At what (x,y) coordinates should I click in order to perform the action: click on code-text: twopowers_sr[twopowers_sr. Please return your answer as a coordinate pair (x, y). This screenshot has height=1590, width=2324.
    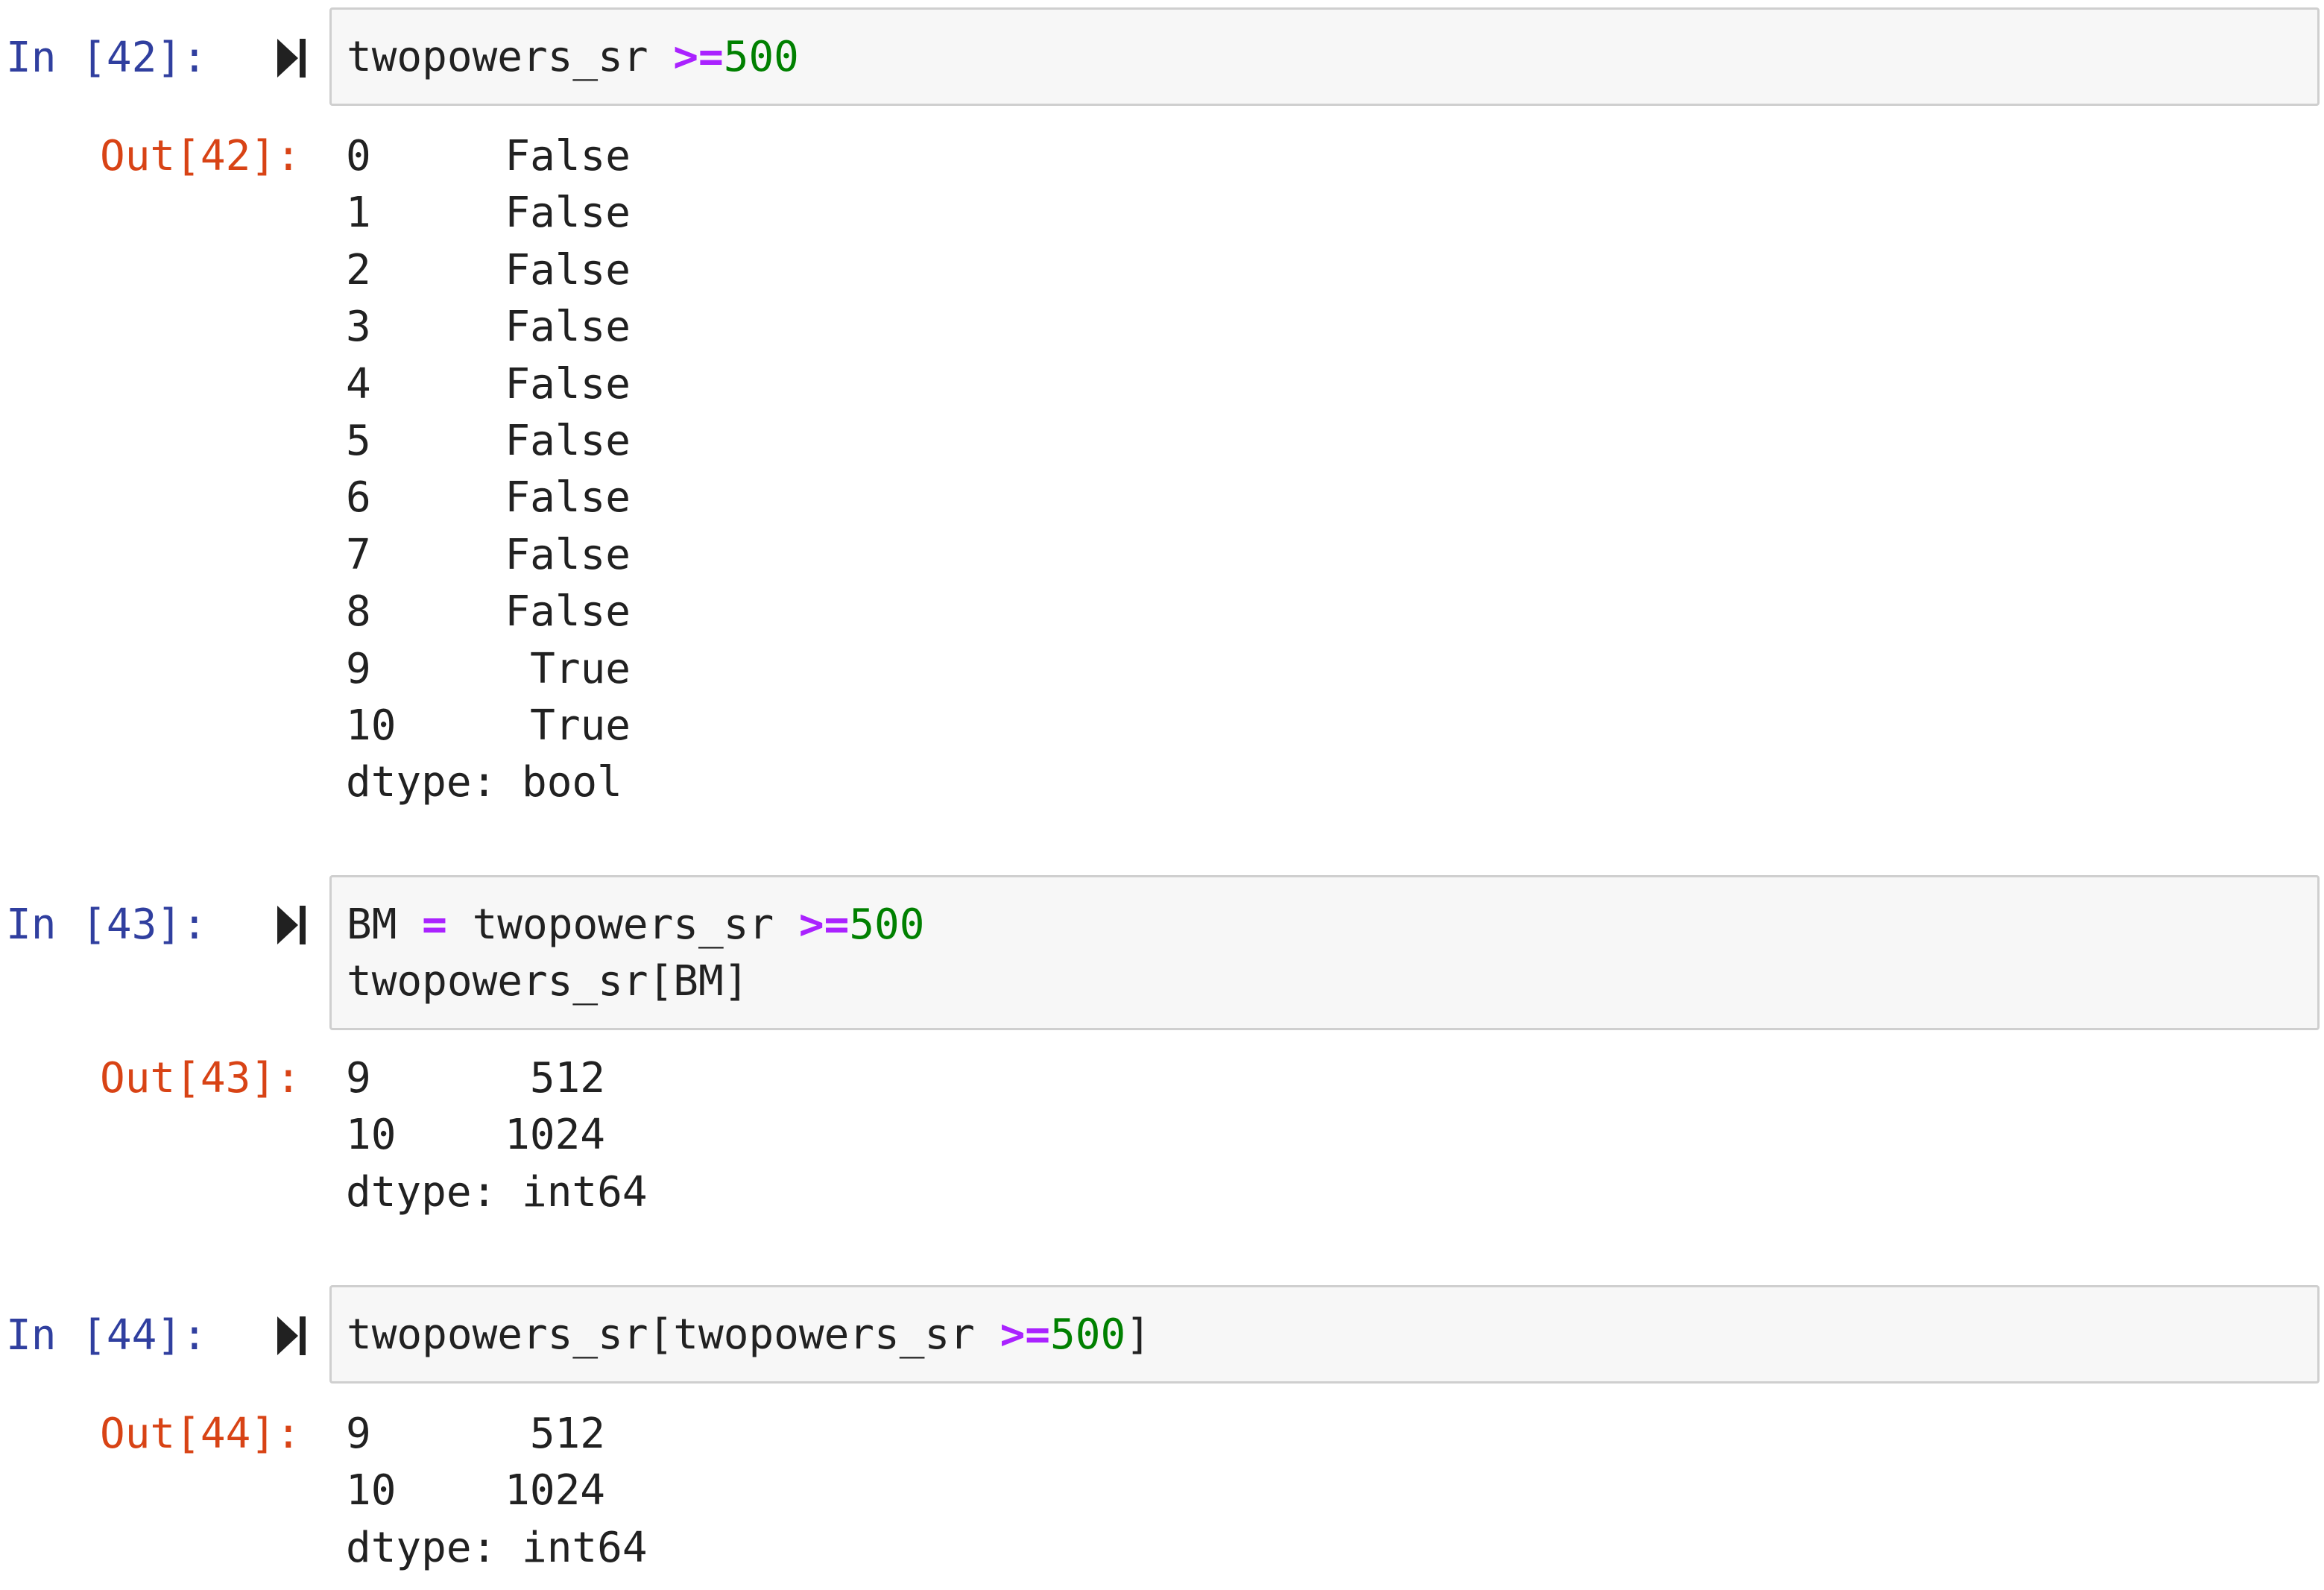
    Looking at the image, I should click on (673, 1334).